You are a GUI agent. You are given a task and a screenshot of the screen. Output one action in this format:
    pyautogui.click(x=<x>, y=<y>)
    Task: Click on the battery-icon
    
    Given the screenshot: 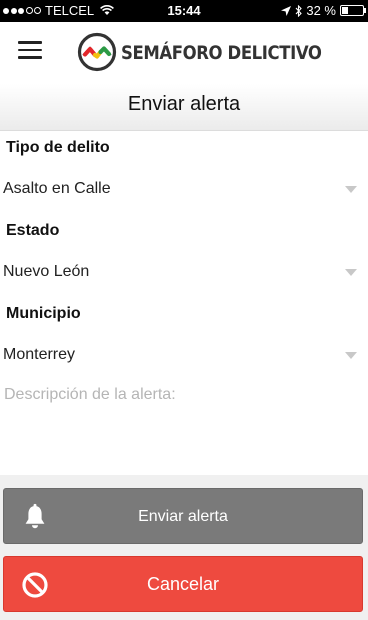 What is the action you would take?
    pyautogui.click(x=353, y=10)
    